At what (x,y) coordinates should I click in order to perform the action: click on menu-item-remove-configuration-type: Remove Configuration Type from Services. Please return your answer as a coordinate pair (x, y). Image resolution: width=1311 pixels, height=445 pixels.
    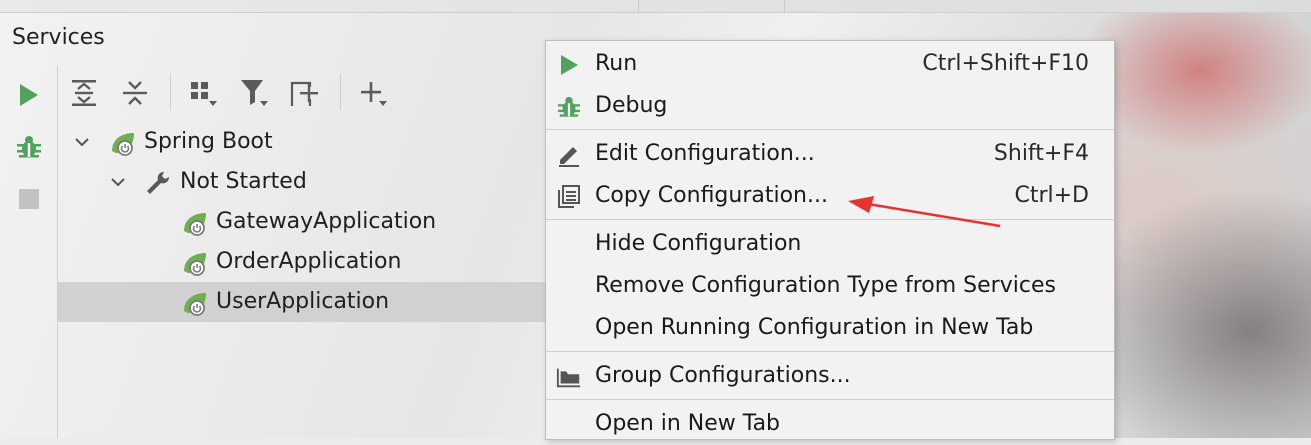
    Looking at the image, I should click on (830, 286).